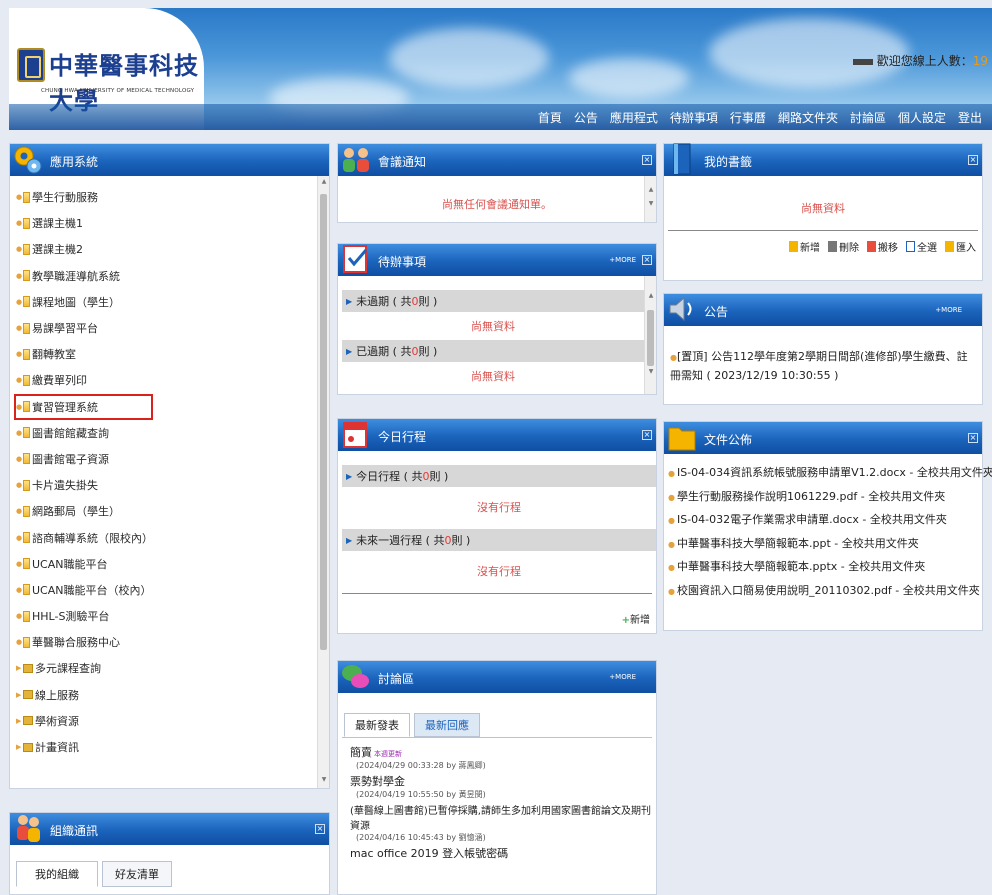  Describe the element at coordinates (550, 117) in the screenshot. I see `nav-home: 首頁` at that location.